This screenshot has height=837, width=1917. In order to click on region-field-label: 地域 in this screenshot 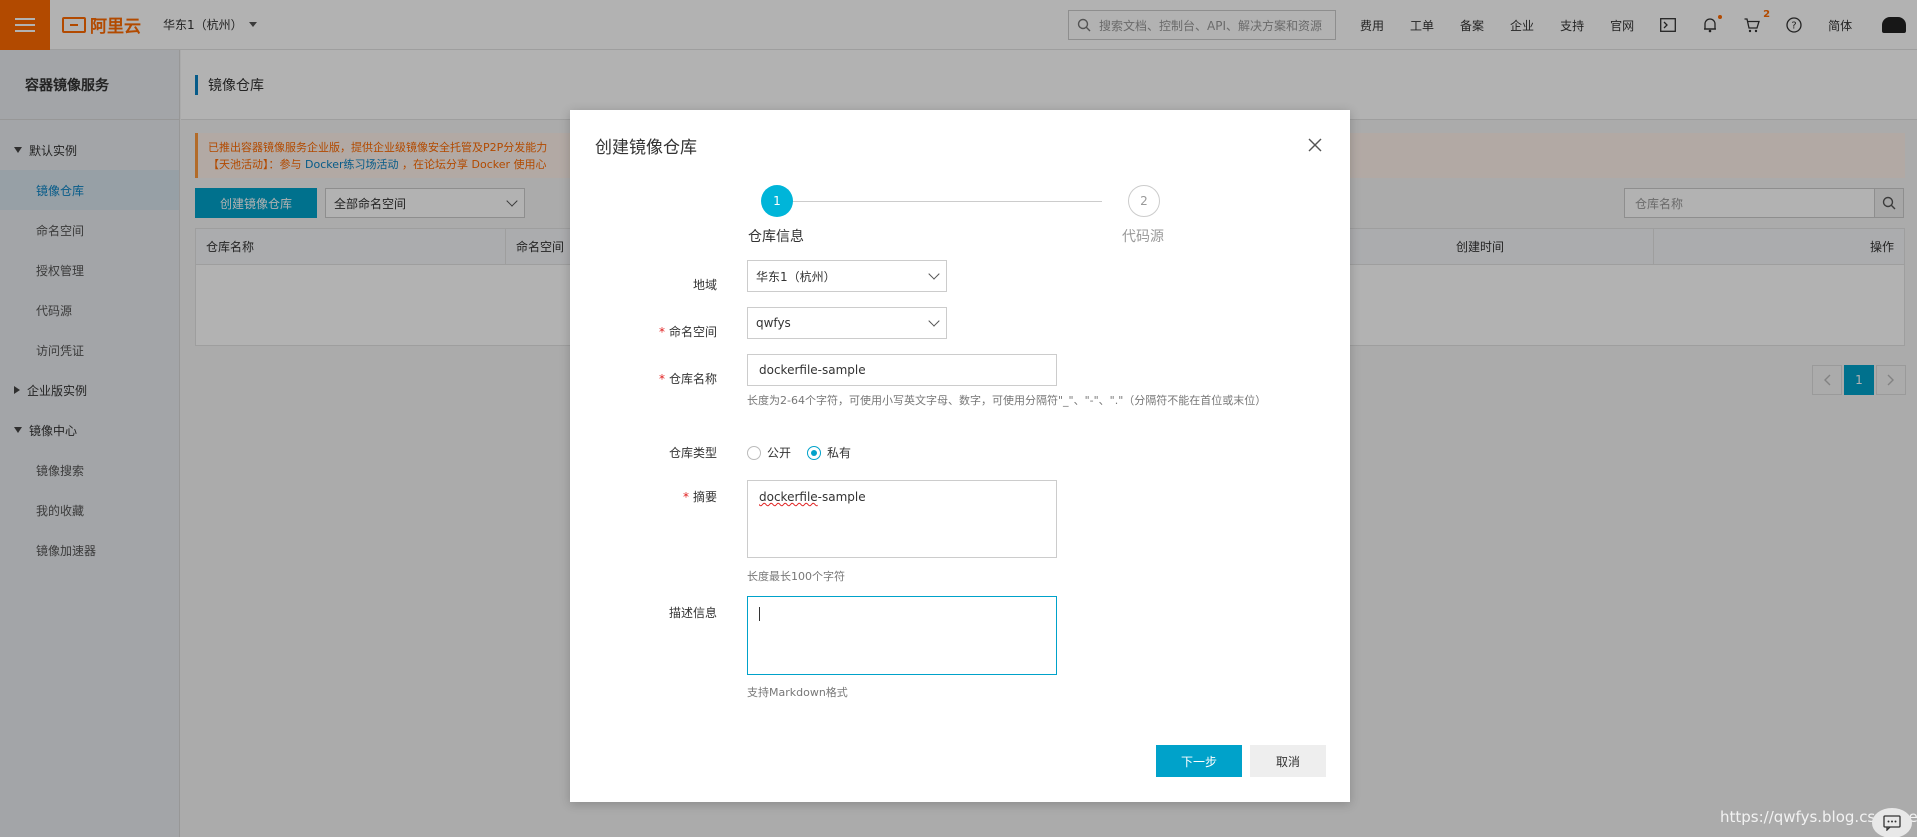, I will do `click(704, 285)`.